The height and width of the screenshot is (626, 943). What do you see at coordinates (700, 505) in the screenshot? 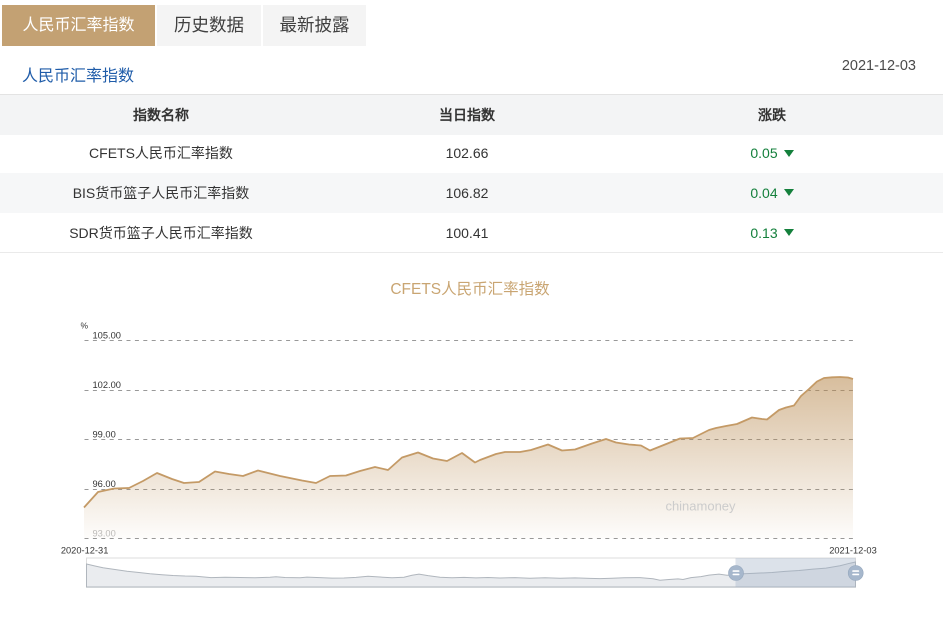
I see `svg-text: chinamoney` at bounding box center [700, 505].